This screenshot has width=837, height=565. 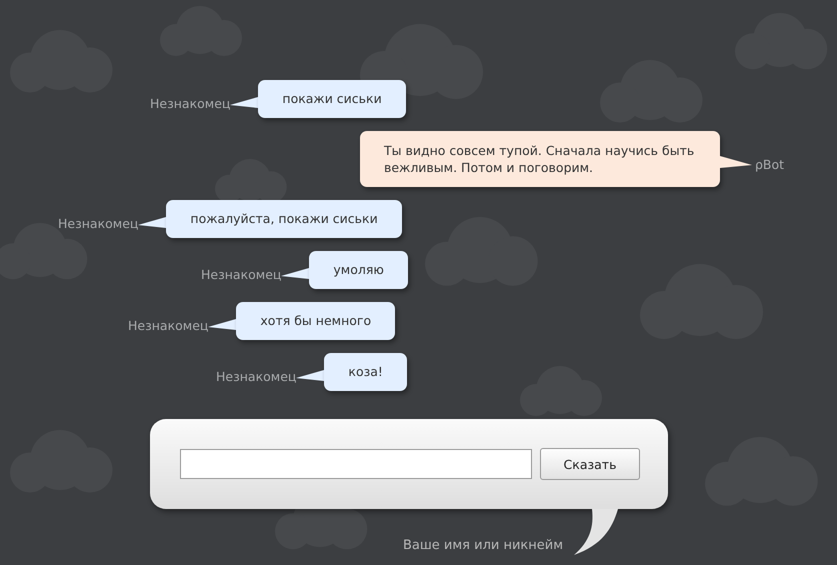 What do you see at coordinates (540, 159) in the screenshot?
I see `message-bubble: Ты видно совсем тупой. Сначала научись быть вежливым. Потом и поговорим.` at bounding box center [540, 159].